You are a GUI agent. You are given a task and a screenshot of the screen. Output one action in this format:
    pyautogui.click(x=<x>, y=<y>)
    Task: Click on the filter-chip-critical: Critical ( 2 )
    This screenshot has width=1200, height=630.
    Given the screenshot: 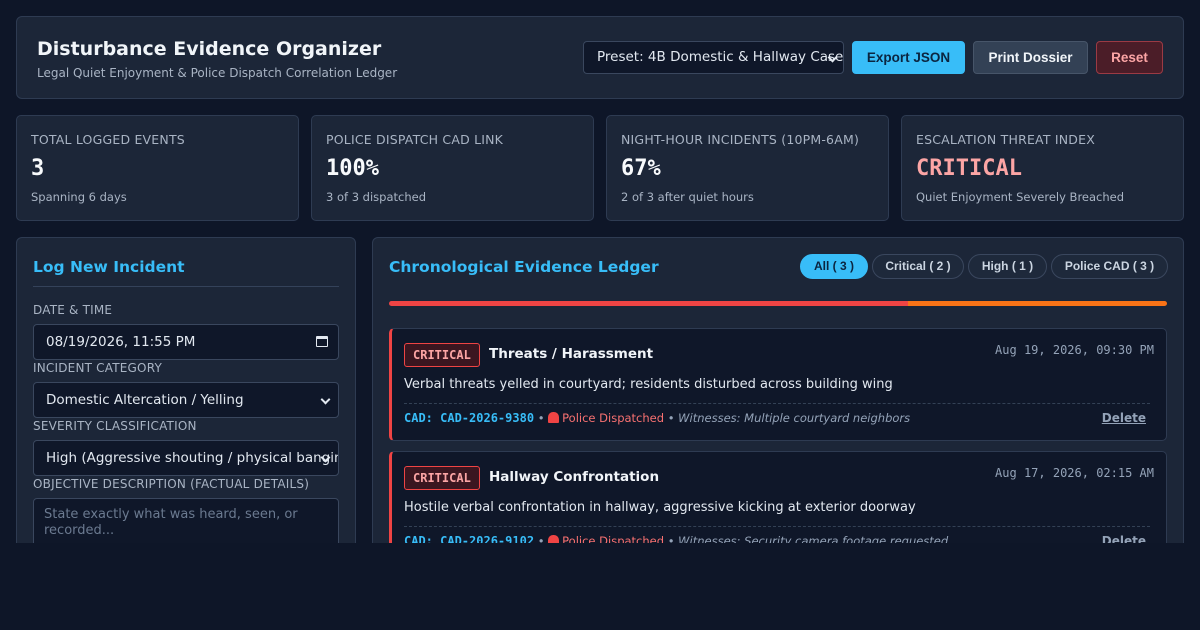 What is the action you would take?
    pyautogui.click(x=918, y=266)
    